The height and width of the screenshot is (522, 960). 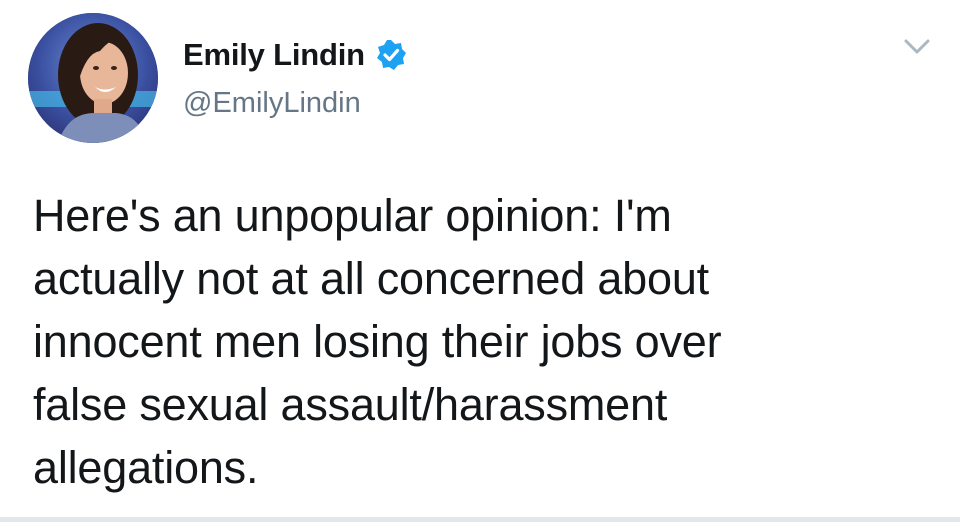 I want to click on verified-badge-icon, so click(x=391, y=55).